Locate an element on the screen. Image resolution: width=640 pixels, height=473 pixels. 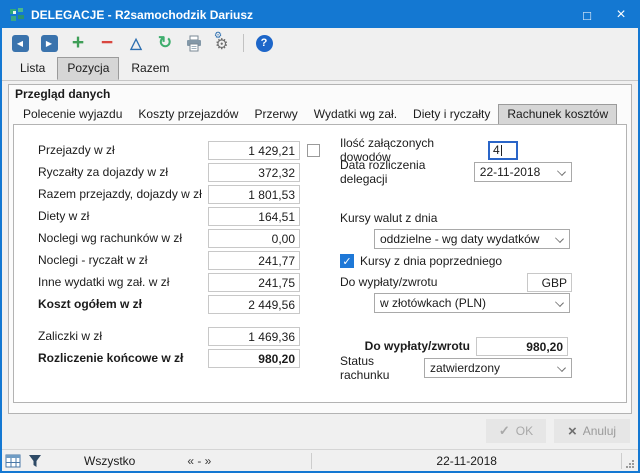
resize-grip is located at coordinates (630, 461).